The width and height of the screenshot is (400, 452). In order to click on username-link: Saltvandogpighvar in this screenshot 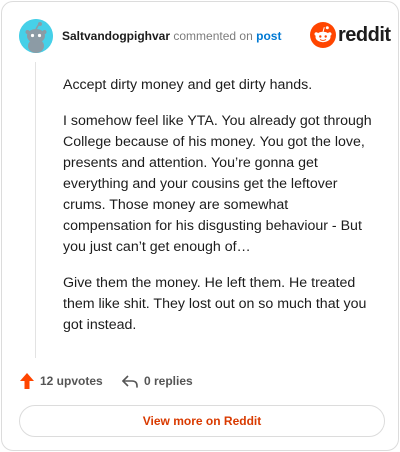, I will do `click(116, 36)`.